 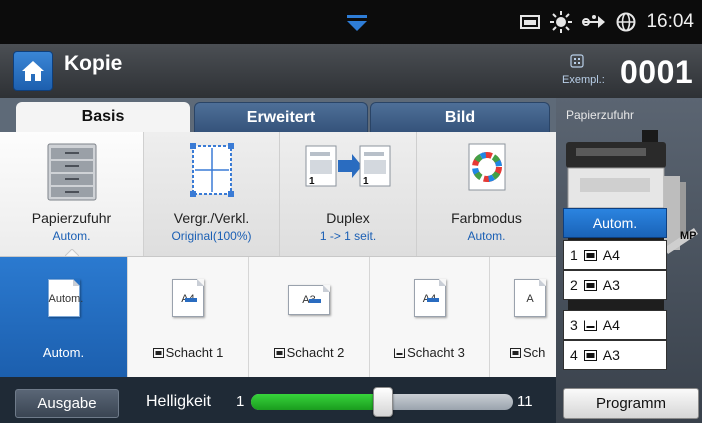 What do you see at coordinates (577, 61) in the screenshot?
I see `copies-keypad-icon` at bounding box center [577, 61].